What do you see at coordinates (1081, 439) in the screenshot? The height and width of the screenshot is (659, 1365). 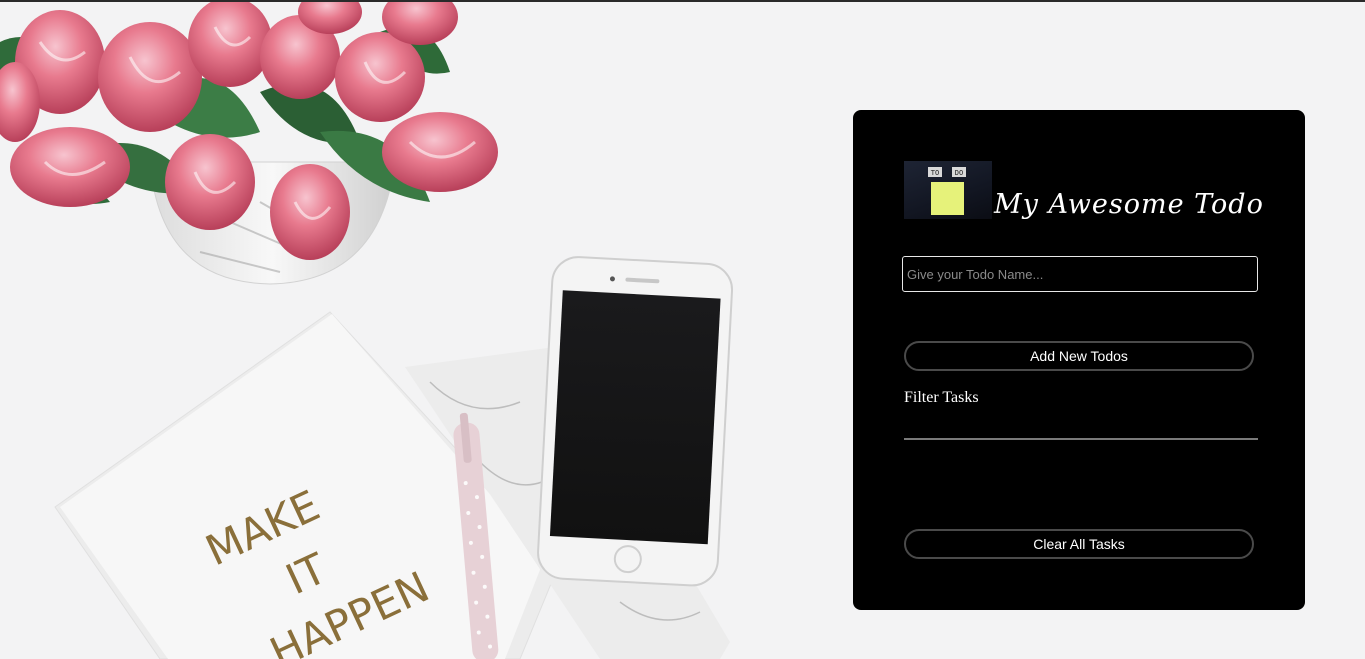 I see `filter-tasks-input` at bounding box center [1081, 439].